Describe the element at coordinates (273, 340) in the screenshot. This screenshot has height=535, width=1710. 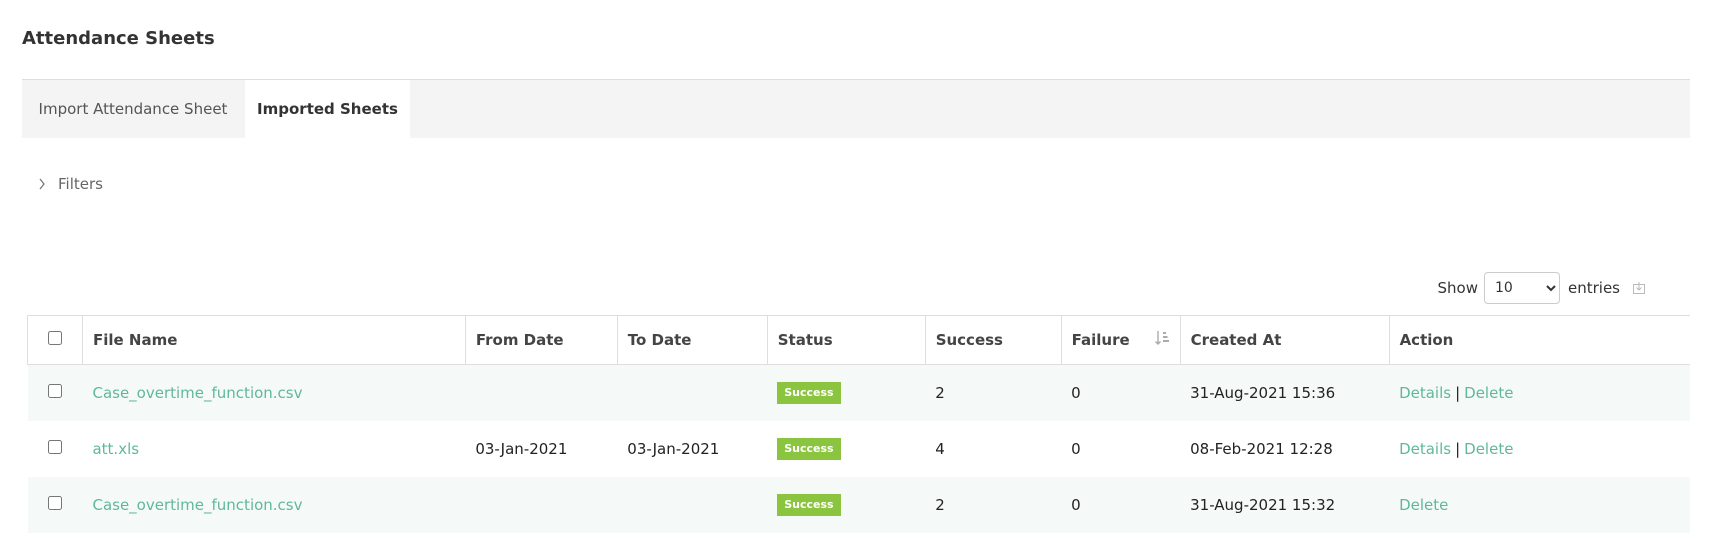
I see `column-header-file-name: File Name` at that location.